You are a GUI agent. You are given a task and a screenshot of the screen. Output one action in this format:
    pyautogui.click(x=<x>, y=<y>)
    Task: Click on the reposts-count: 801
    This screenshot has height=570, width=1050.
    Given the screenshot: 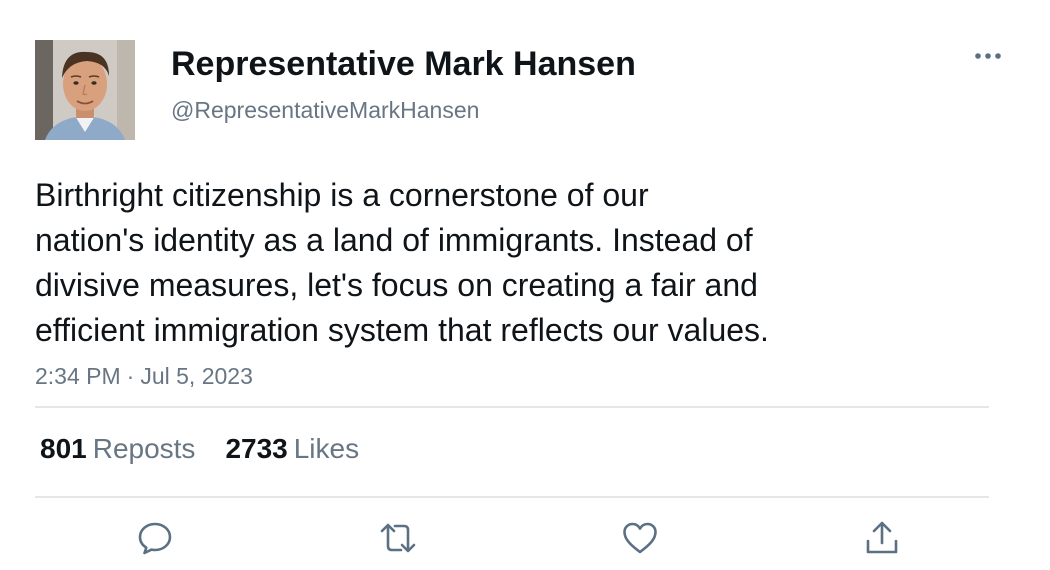 What is the action you would take?
    pyautogui.click(x=63, y=448)
    